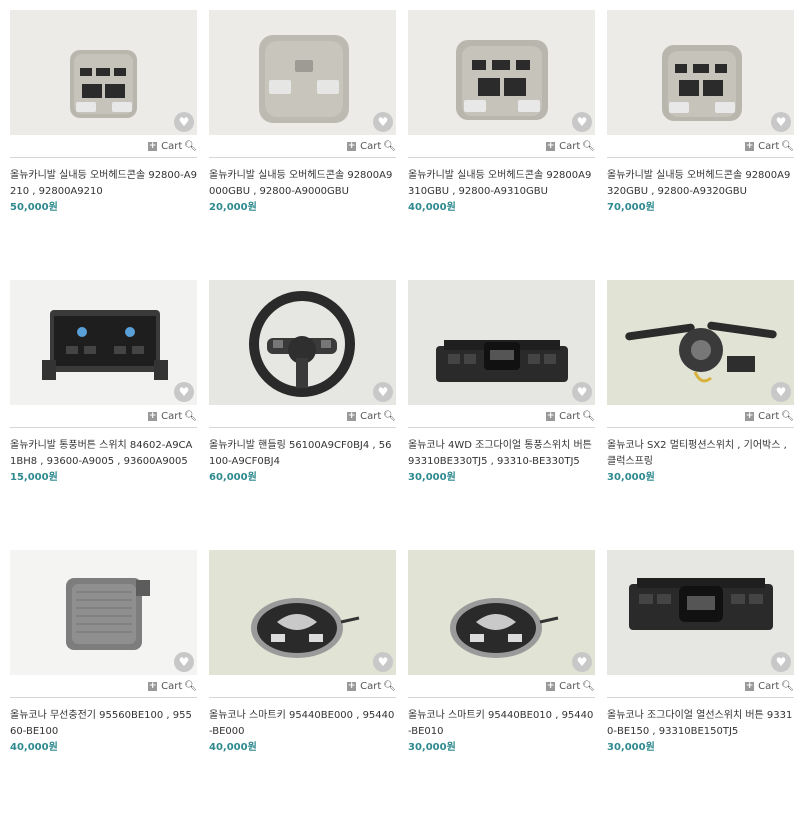  Describe the element at coordinates (631, 207) in the screenshot. I see `product-price: 70,000원` at that location.